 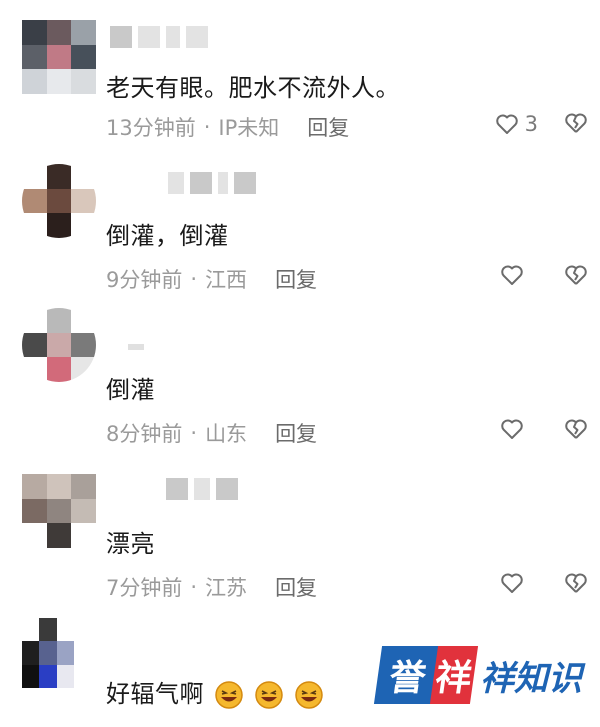 What do you see at coordinates (130, 544) in the screenshot?
I see `comment-text: 漂亮` at bounding box center [130, 544].